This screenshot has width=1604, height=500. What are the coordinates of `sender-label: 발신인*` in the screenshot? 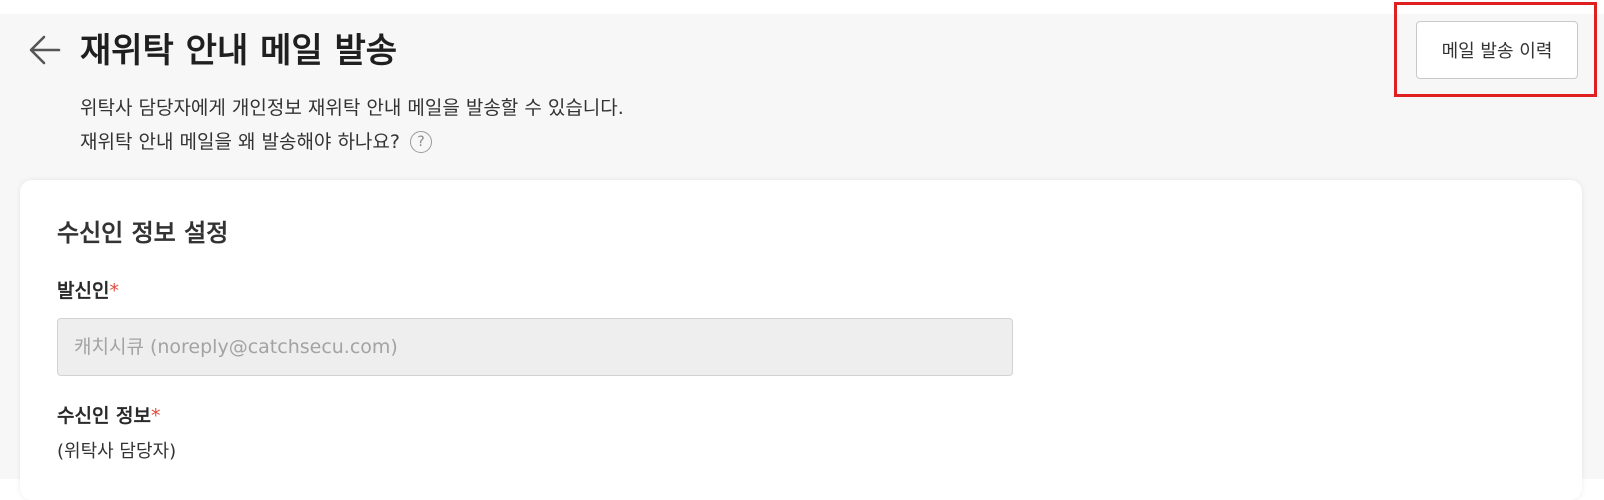 It's located at (88, 291).